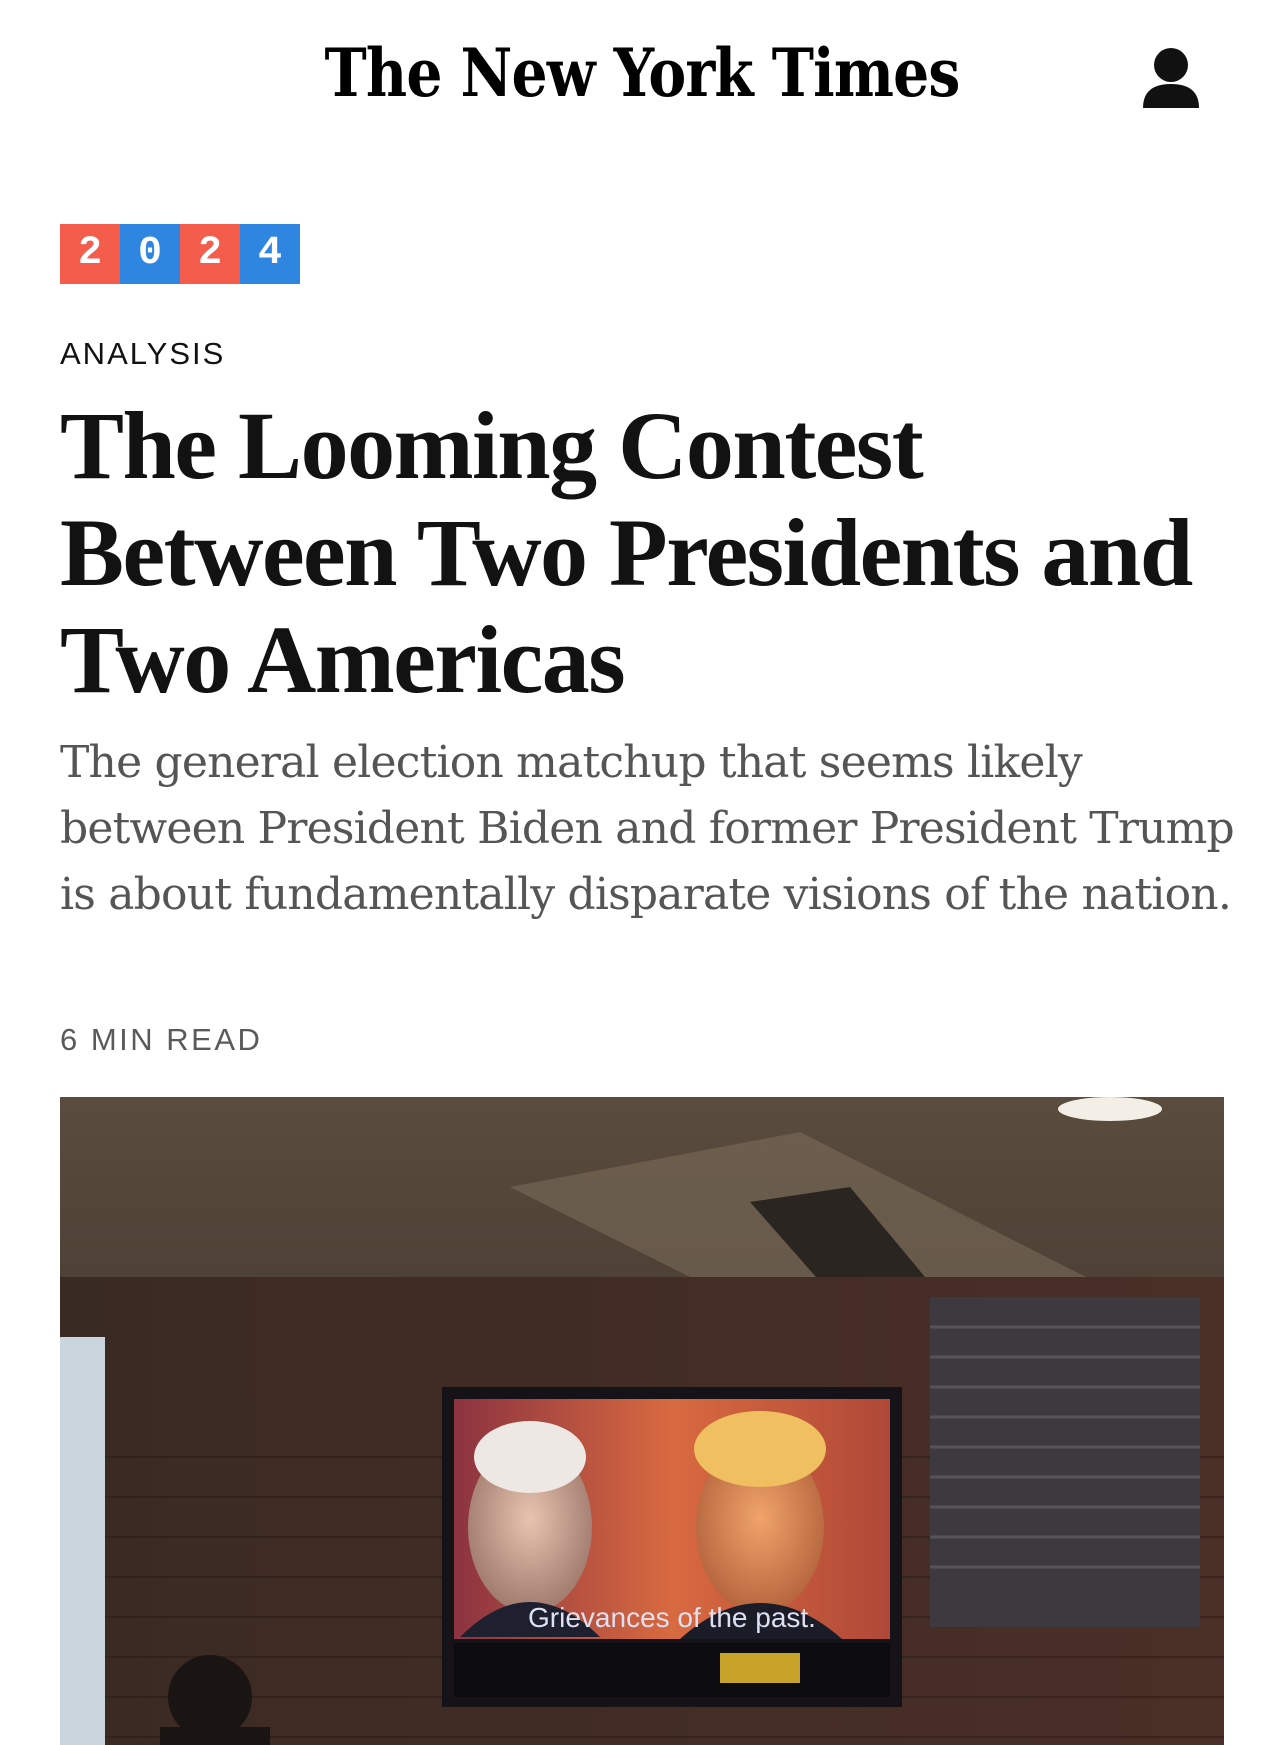 Image resolution: width=1284 pixels, height=1745 pixels. I want to click on window-blinds, so click(1065, 1462).